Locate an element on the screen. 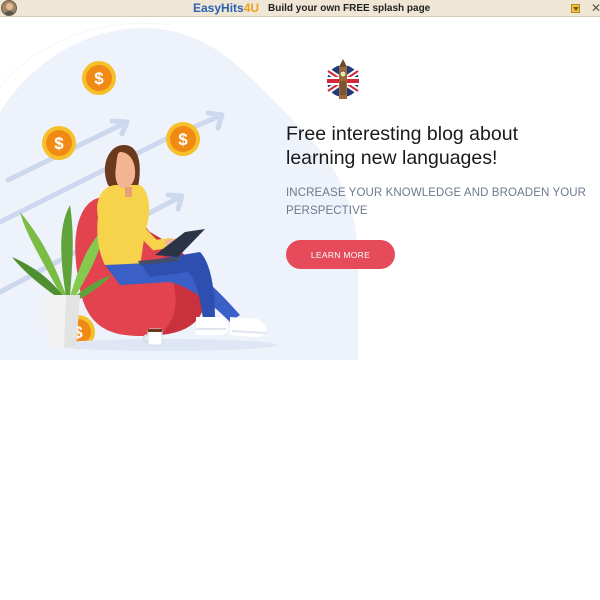 The image size is (600, 600). uk-flag-big-ben-icon is located at coordinates (343, 79).